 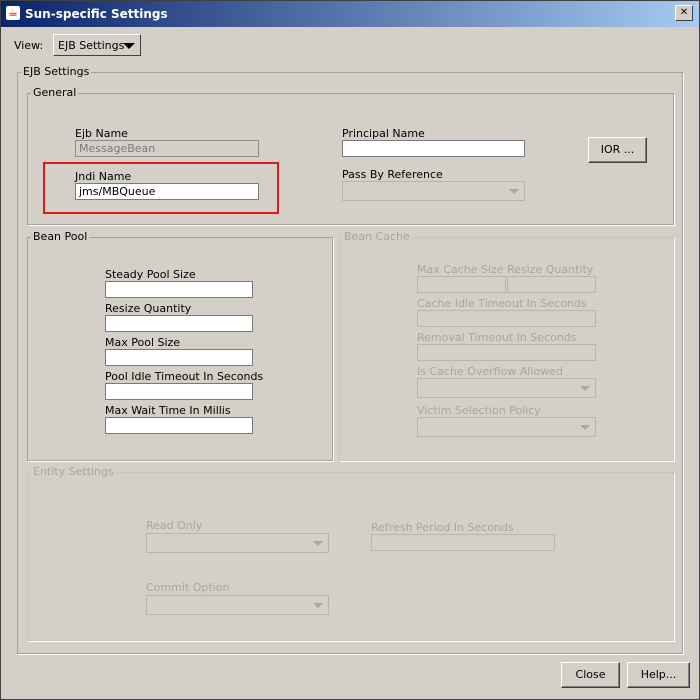 I want to click on max-wait-time-label: Max Wait Time In Millis, so click(x=168, y=410).